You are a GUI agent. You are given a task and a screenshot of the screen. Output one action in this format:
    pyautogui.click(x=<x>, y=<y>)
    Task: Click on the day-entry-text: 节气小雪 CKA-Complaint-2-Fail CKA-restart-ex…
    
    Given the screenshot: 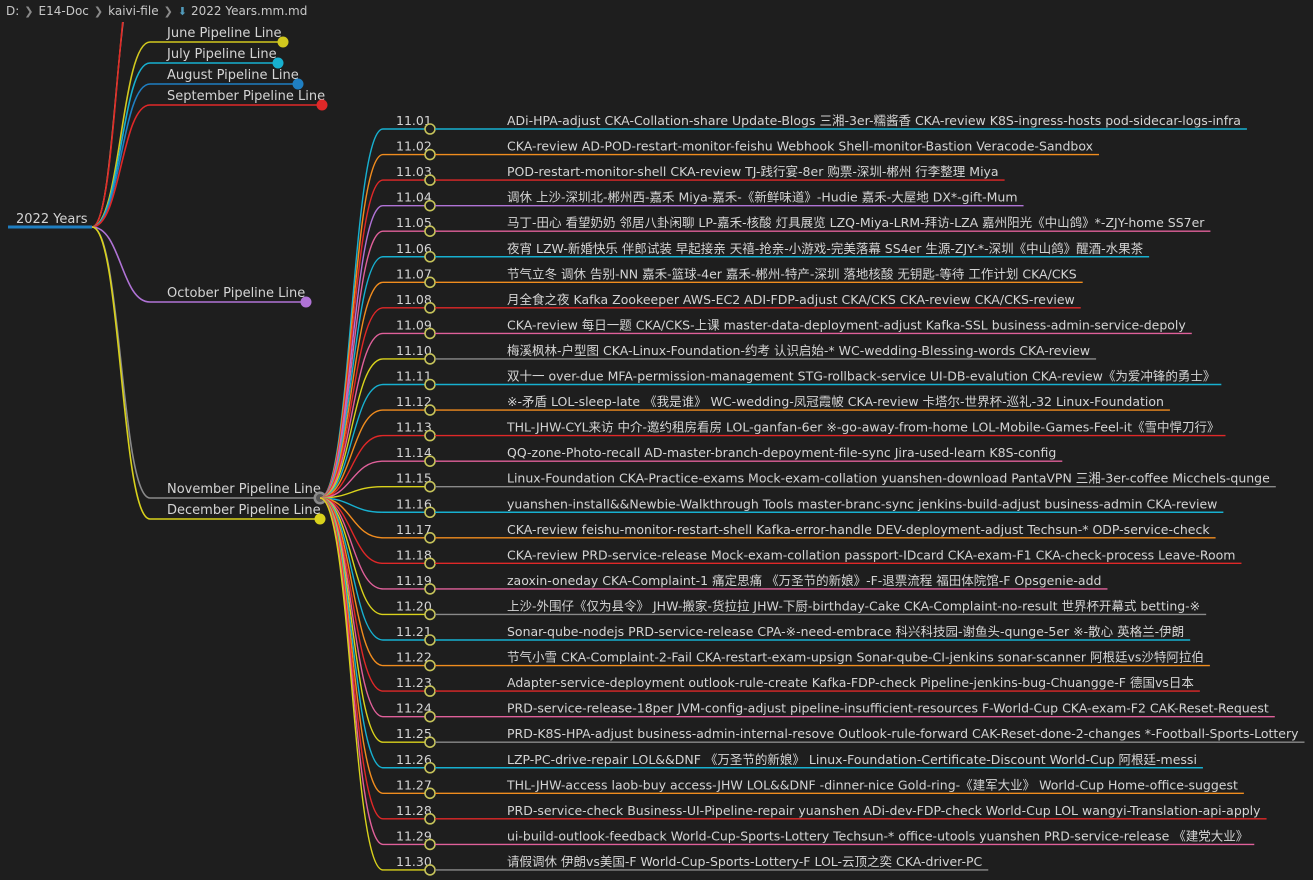 What is the action you would take?
    pyautogui.click(x=855, y=657)
    